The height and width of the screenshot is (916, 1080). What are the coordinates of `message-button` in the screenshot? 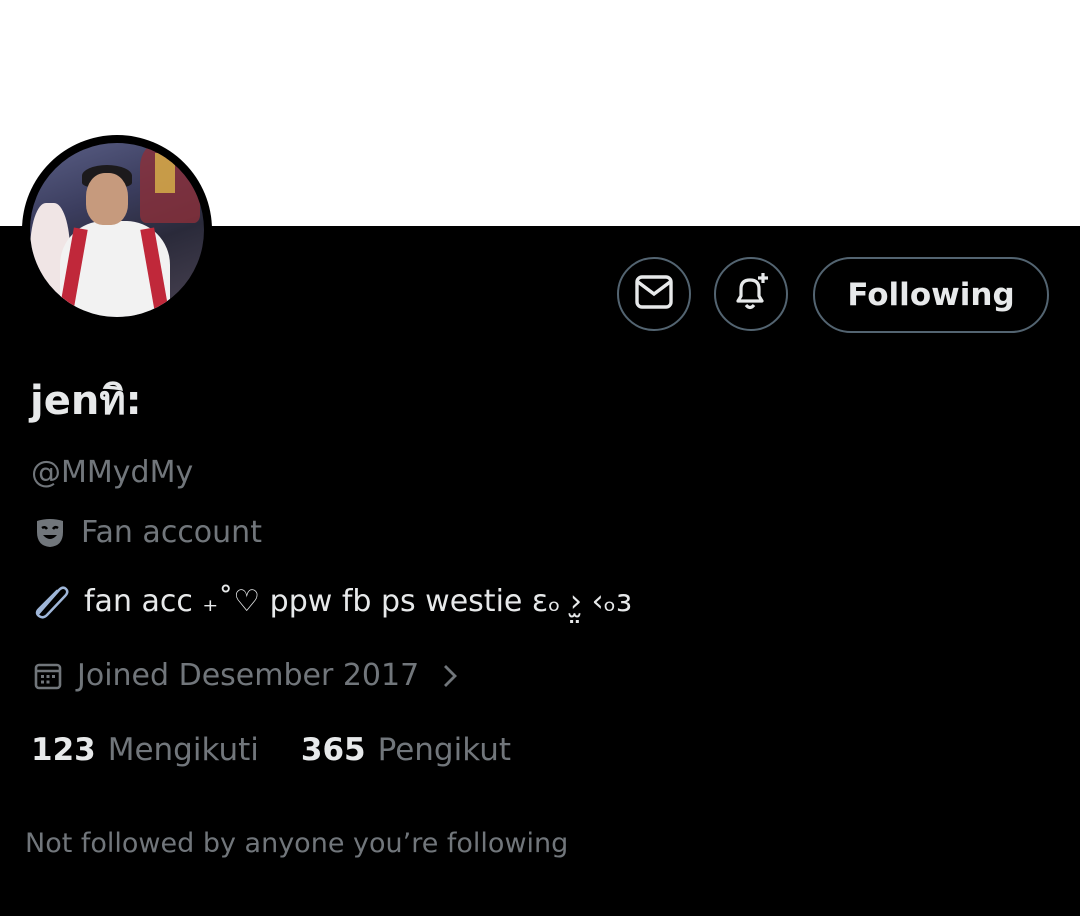 It's located at (654, 294).